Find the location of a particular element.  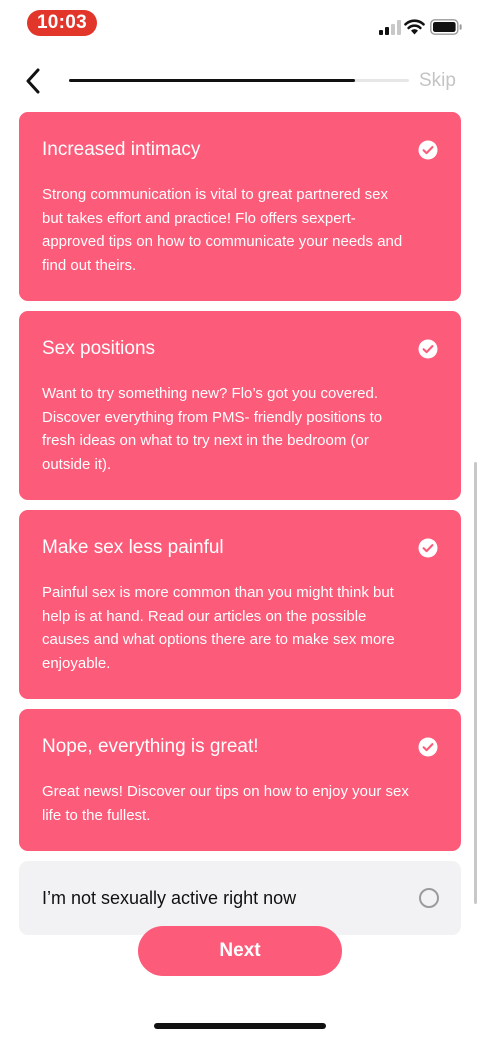

progress-fill is located at coordinates (212, 80).